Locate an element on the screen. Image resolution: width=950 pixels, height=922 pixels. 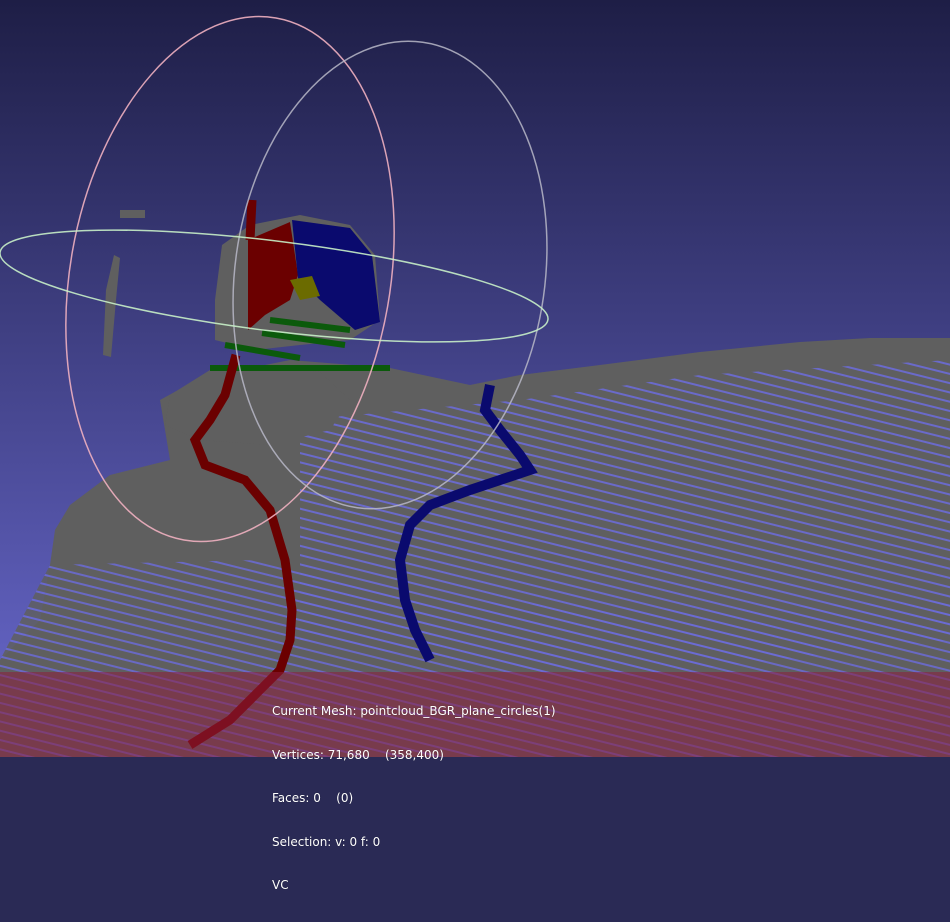
point-cloud-fragment is located at coordinates (132, 214).